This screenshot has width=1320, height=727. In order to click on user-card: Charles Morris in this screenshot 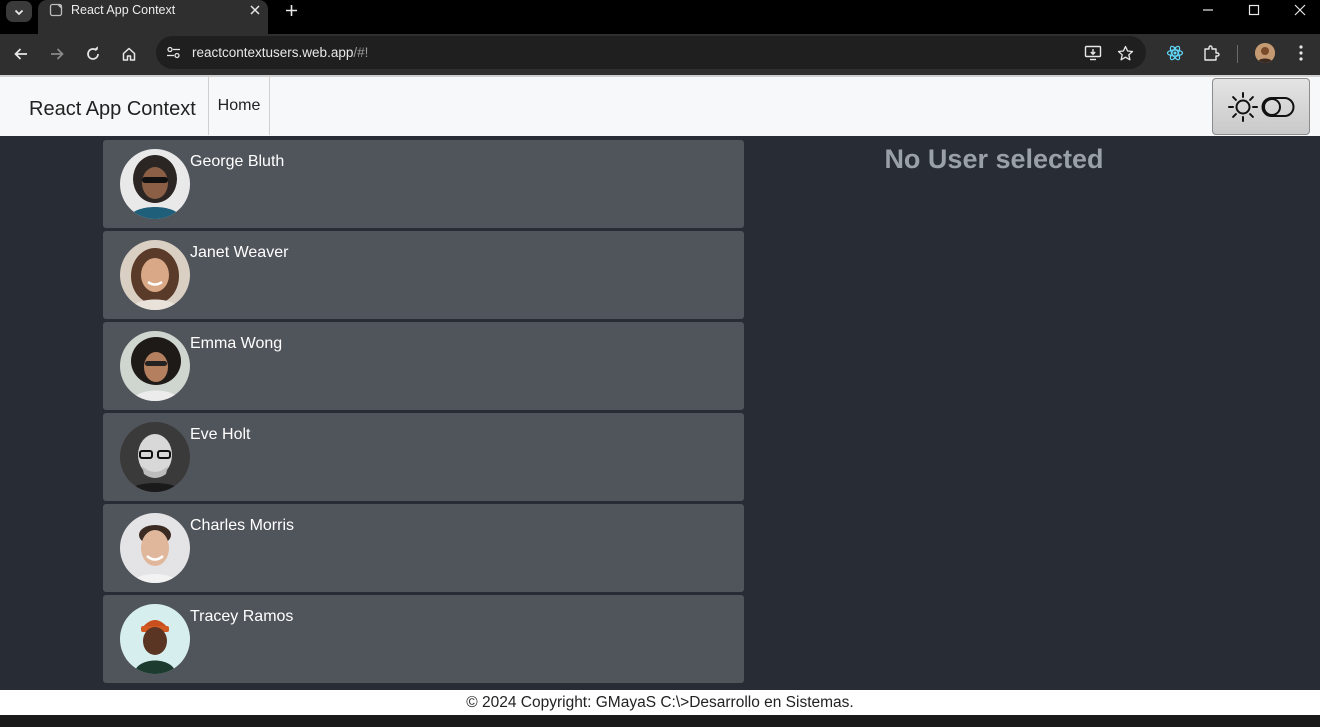, I will do `click(423, 548)`.